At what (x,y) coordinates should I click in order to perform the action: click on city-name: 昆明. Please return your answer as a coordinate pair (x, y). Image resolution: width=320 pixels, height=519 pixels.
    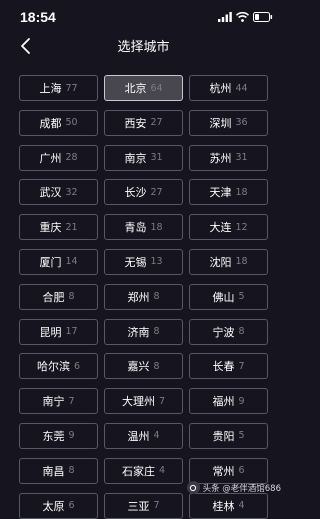
    Looking at the image, I should click on (50, 332).